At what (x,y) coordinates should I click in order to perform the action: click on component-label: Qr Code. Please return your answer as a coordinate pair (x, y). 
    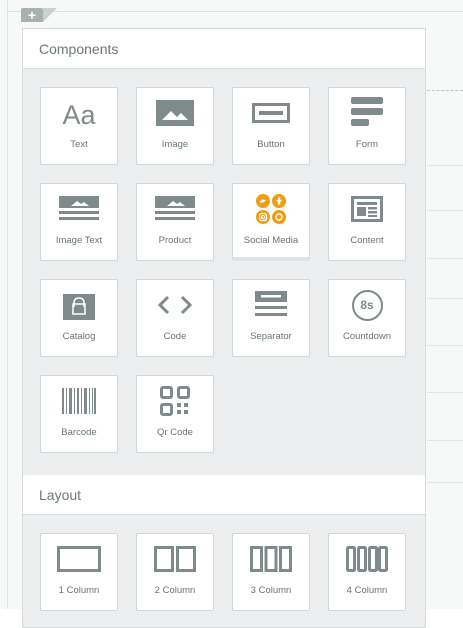
    Looking at the image, I should click on (175, 432).